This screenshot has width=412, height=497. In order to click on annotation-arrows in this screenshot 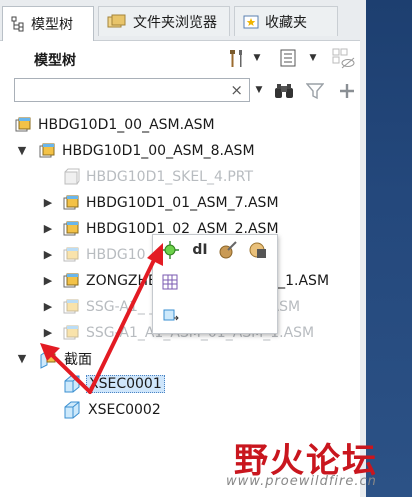, I will do `click(101, 318)`.